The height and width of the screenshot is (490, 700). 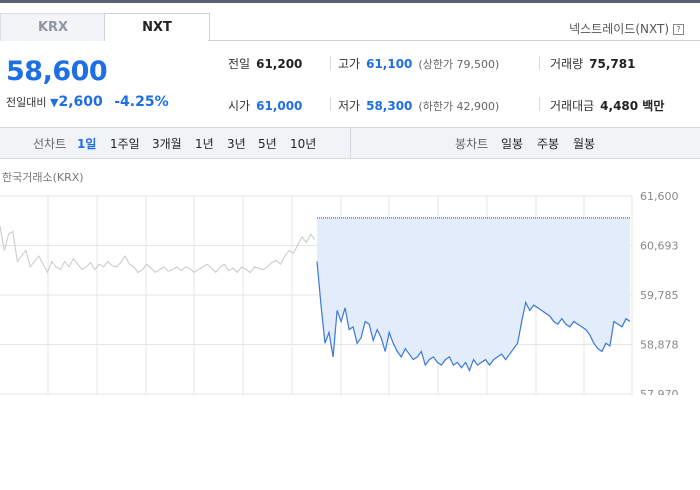 I want to click on y-tick-label: 60,693, so click(x=659, y=246).